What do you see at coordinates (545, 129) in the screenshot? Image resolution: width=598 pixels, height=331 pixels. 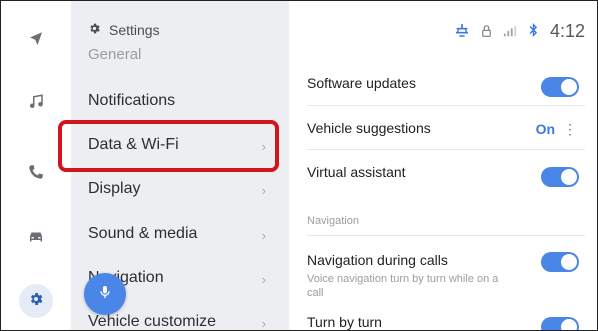 I see `setting-value: On` at bounding box center [545, 129].